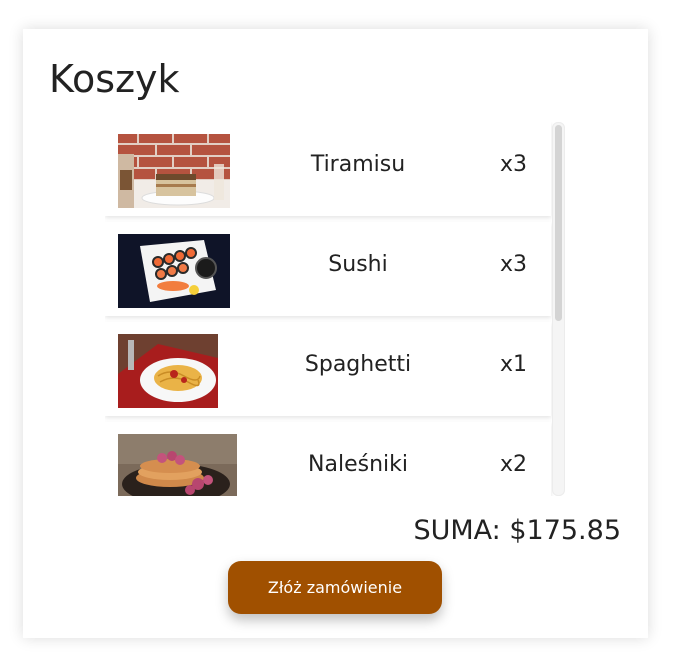 This screenshot has height=668, width=677. I want to click on cart-item-nalesniki: Naleśniki x2, so click(328, 459).